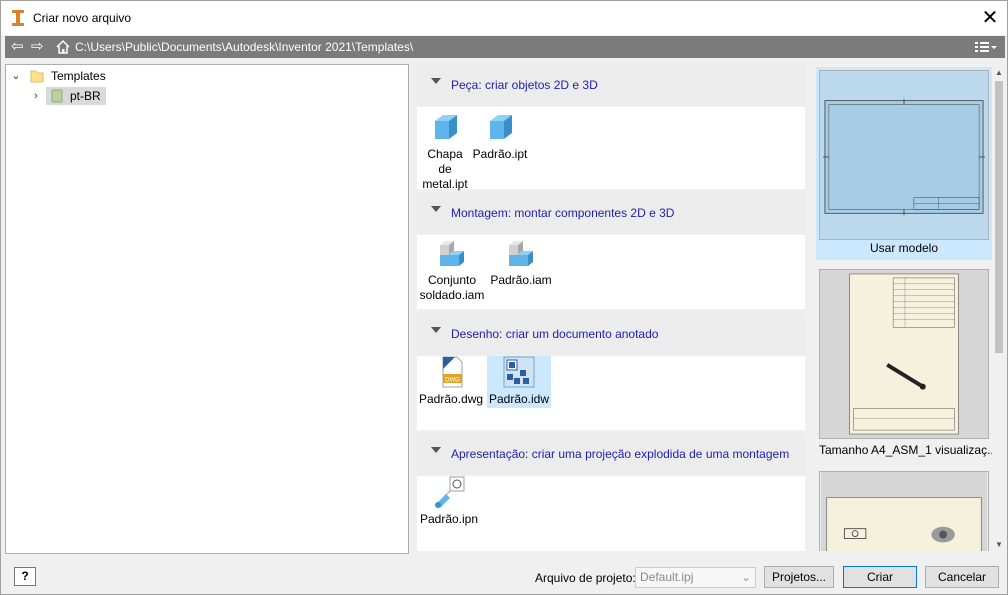  I want to click on dwg-badge: DWG, so click(452, 381).